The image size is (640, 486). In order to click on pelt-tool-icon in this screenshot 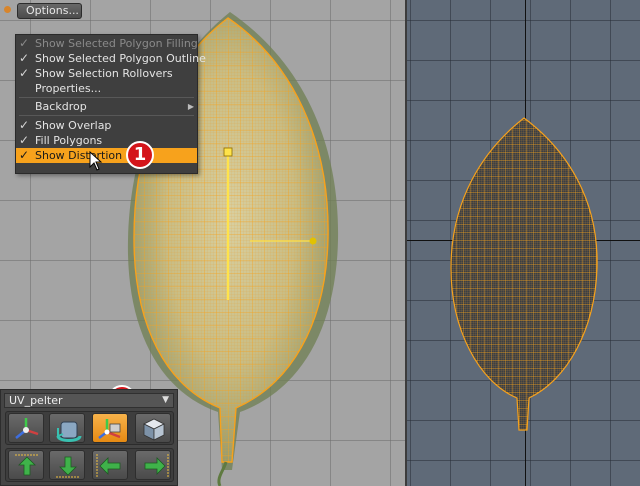, I will do `click(109, 429)`.